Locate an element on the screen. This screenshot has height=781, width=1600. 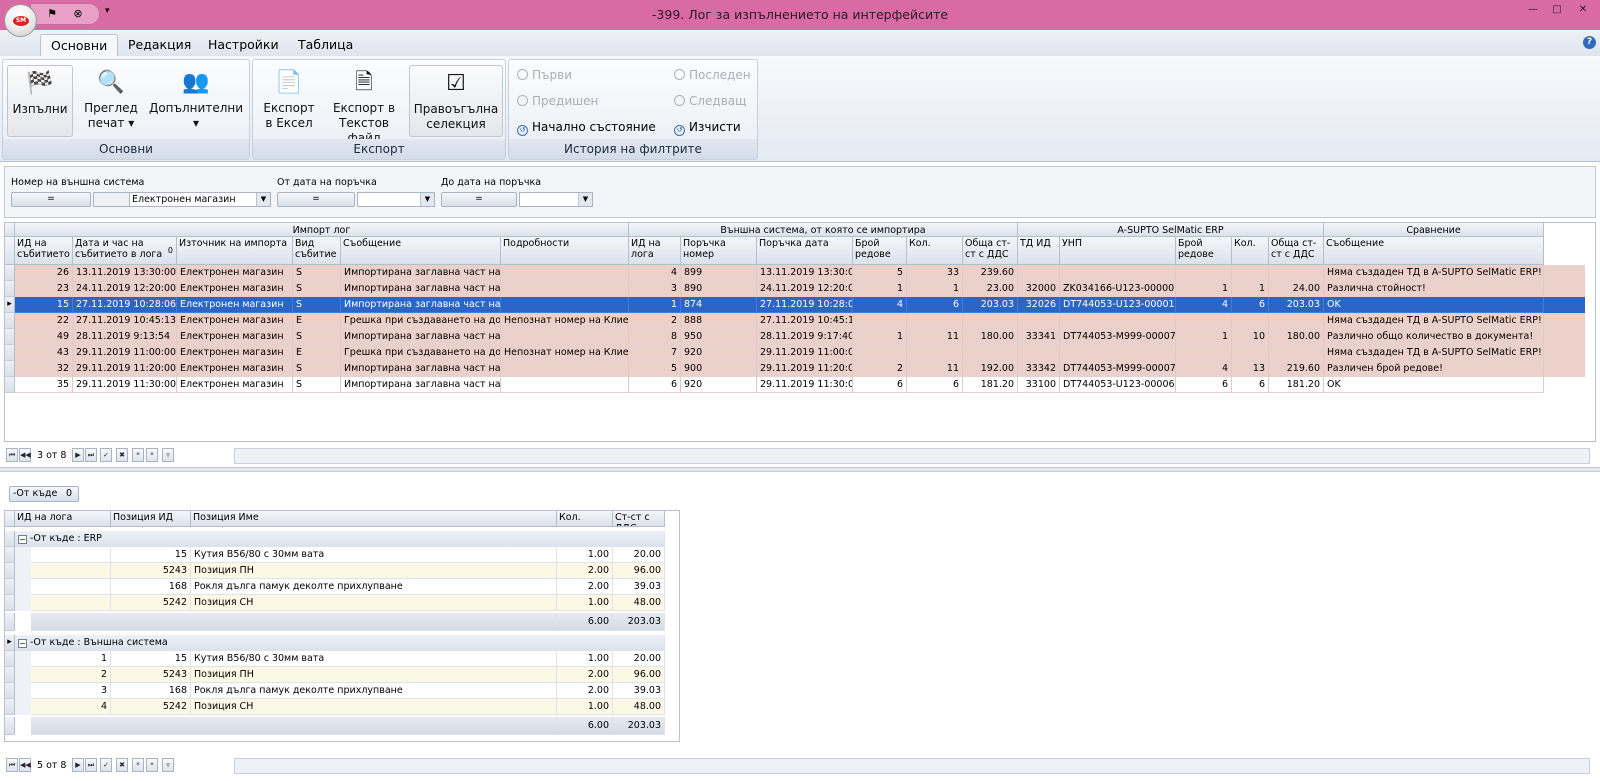
group-by-chip: -От къде 0 is located at coordinates (44, 494).